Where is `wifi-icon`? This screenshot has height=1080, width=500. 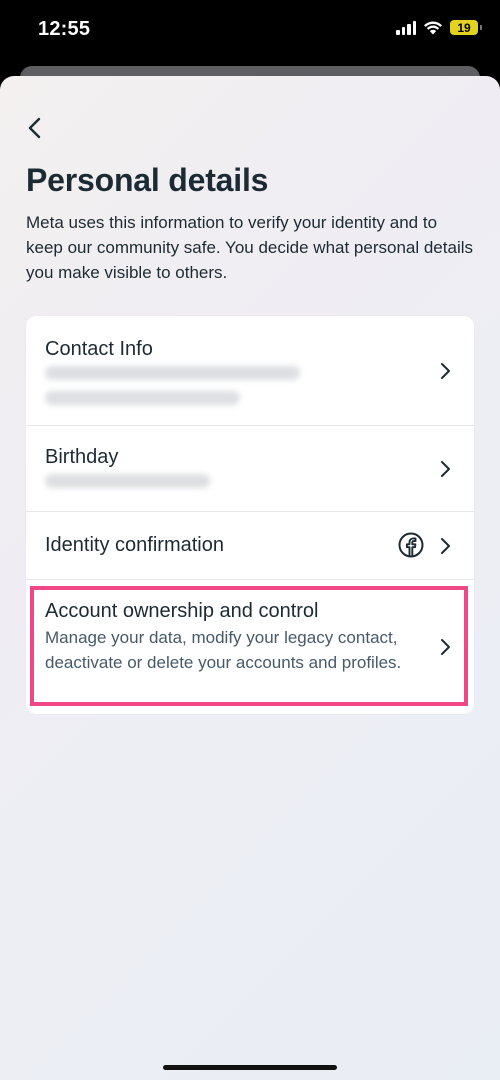
wifi-icon is located at coordinates (433, 28).